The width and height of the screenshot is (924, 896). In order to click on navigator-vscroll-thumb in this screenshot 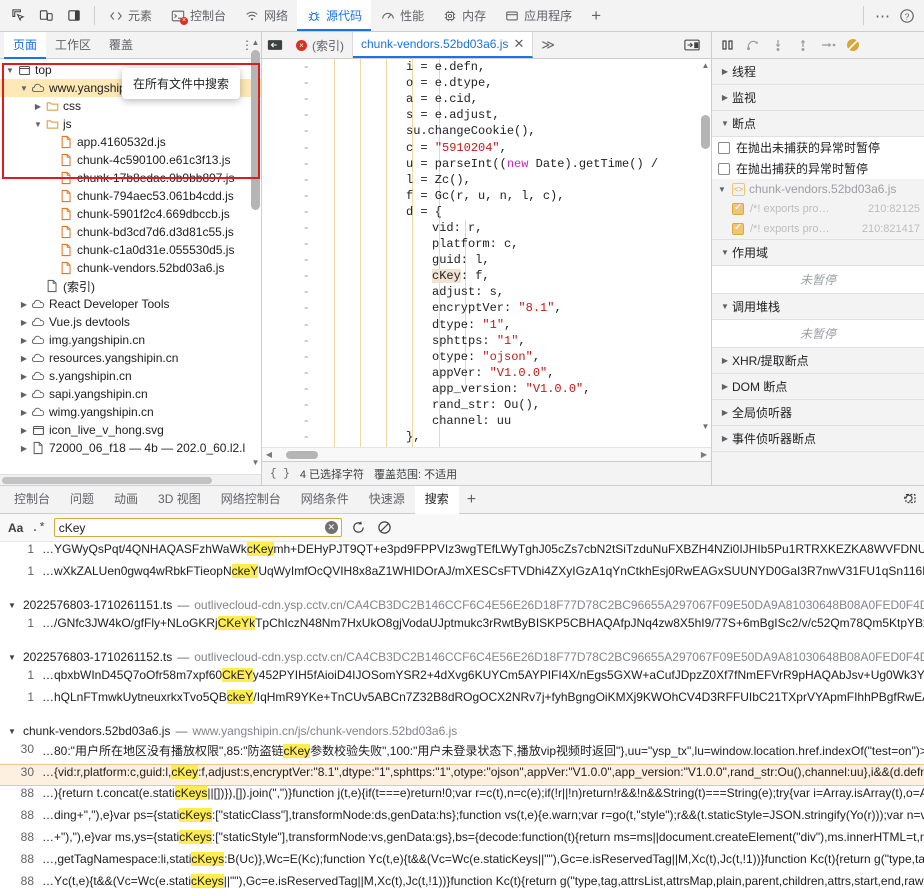, I will do `click(255, 130)`.